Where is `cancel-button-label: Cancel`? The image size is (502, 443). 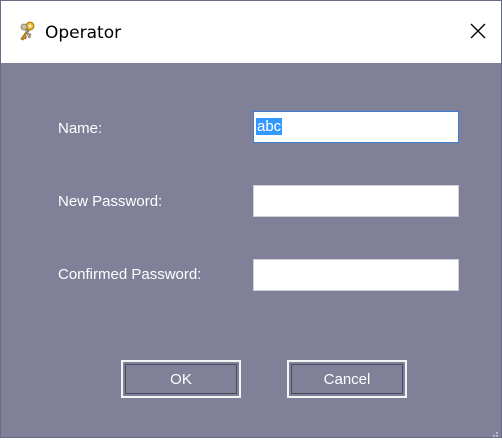 cancel-button-label: Cancel is located at coordinates (347, 379).